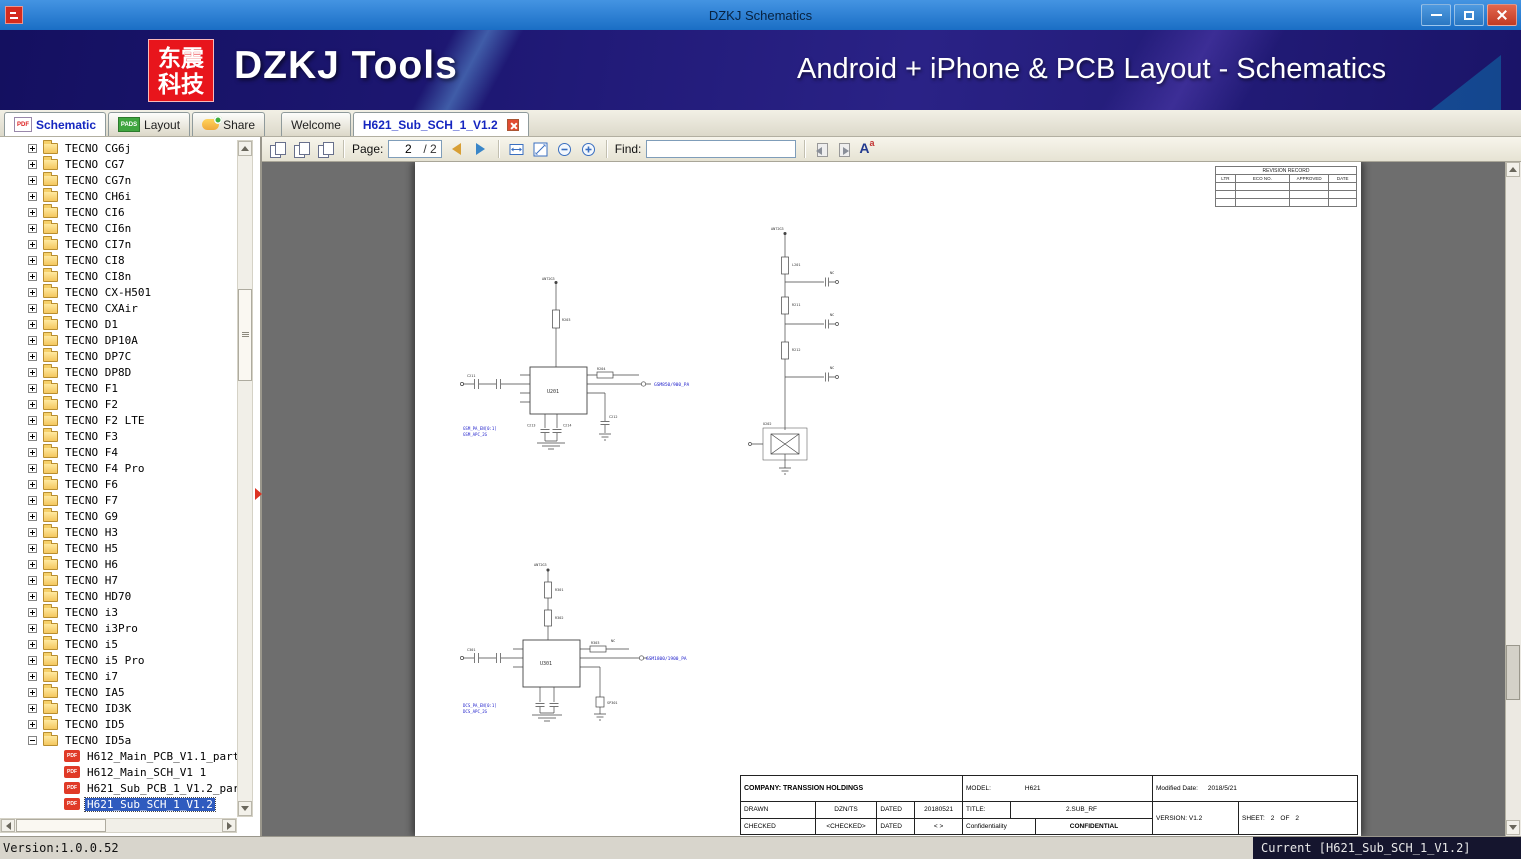 This screenshot has width=1521, height=859. Describe the element at coordinates (118, 243) in the screenshot. I see `tree-folder-row: TECNO CI7n` at that location.